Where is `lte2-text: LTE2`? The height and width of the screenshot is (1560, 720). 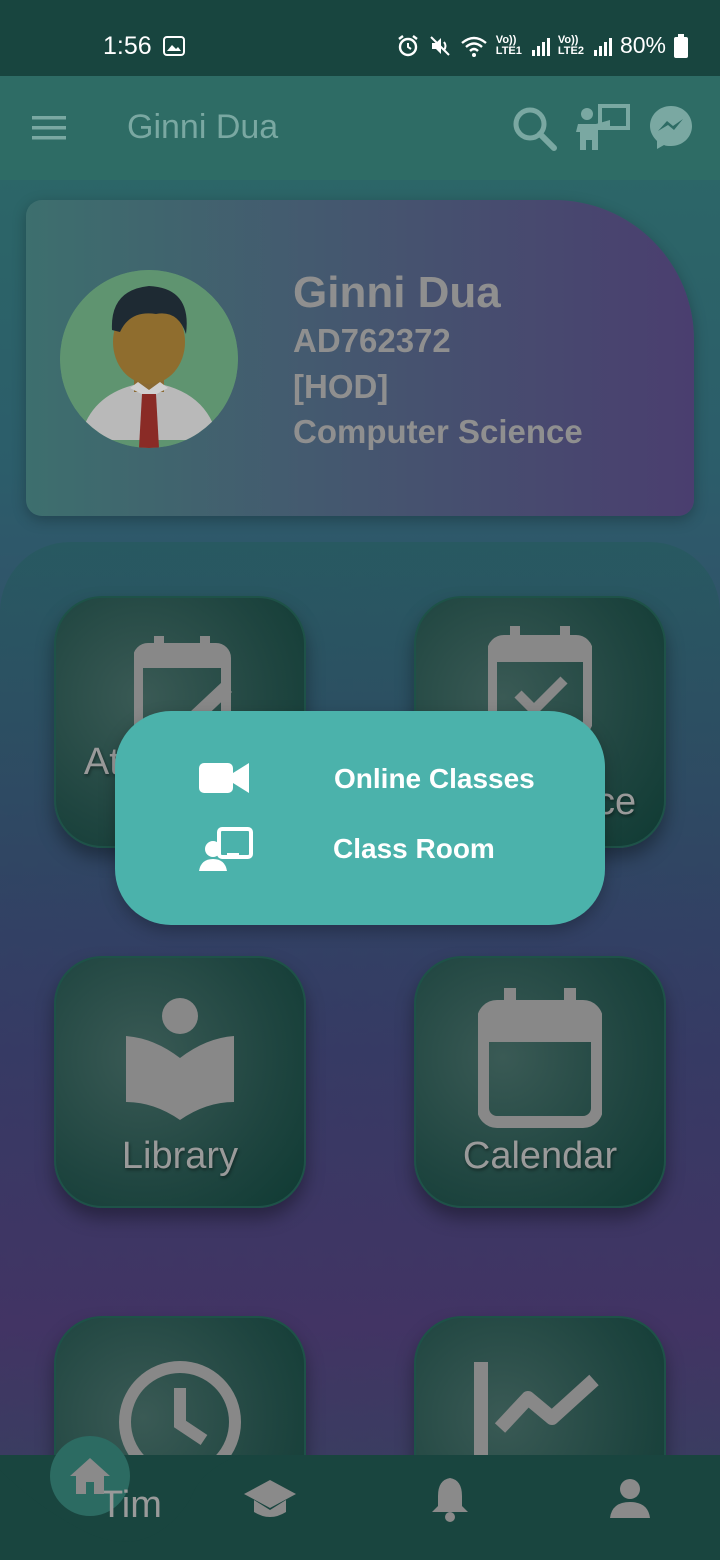 lte2-text: LTE2 is located at coordinates (570, 50).